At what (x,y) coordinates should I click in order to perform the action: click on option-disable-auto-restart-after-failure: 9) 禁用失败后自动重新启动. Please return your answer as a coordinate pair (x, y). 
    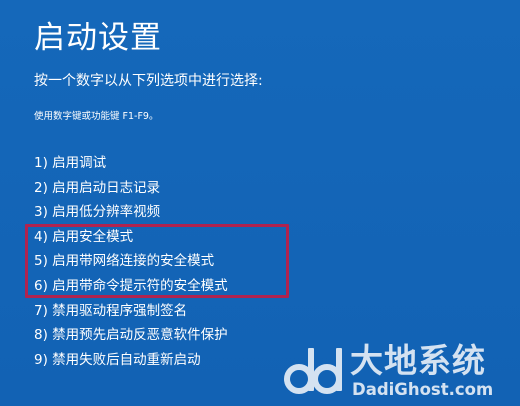
    Looking at the image, I should click on (131, 360).